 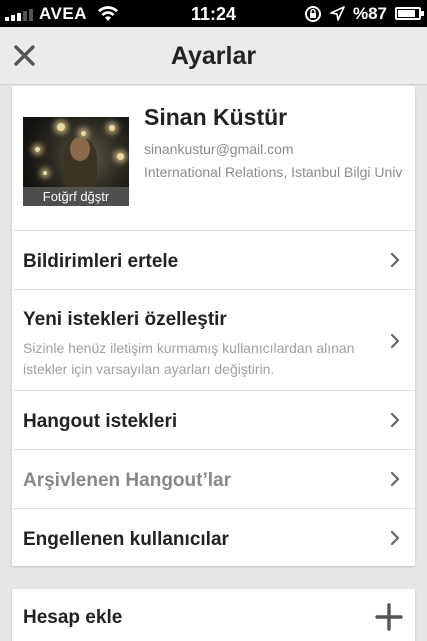 I want to click on nav-bar: Ayarlar, so click(x=213, y=56).